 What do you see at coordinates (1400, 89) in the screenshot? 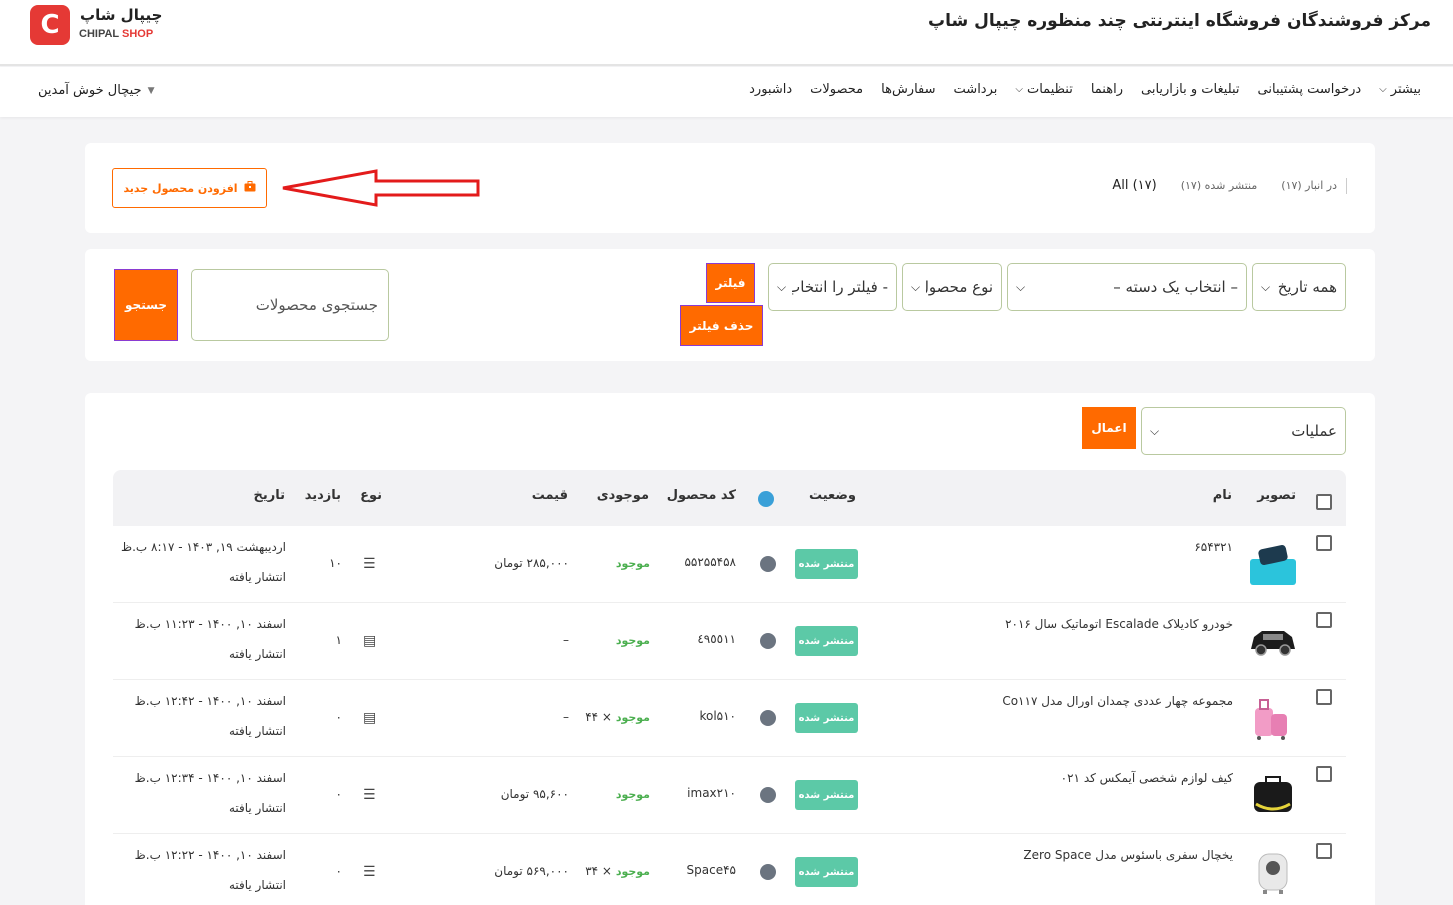
I see `nav-item-more: بیشتر ⌵` at bounding box center [1400, 89].